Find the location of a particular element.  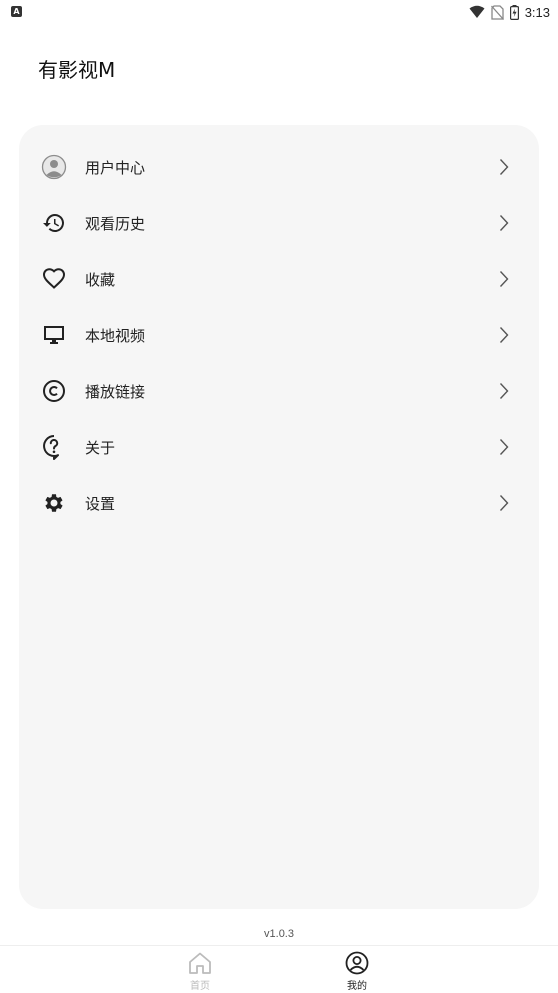

status-bar: A 3:13 is located at coordinates (279, 12).